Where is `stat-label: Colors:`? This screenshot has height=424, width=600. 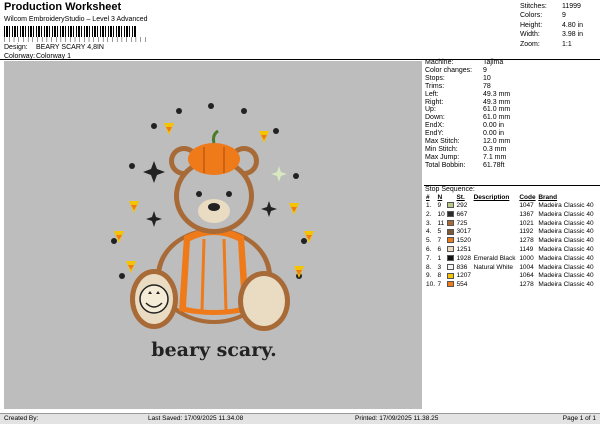
stat-label: Colors: is located at coordinates (531, 16).